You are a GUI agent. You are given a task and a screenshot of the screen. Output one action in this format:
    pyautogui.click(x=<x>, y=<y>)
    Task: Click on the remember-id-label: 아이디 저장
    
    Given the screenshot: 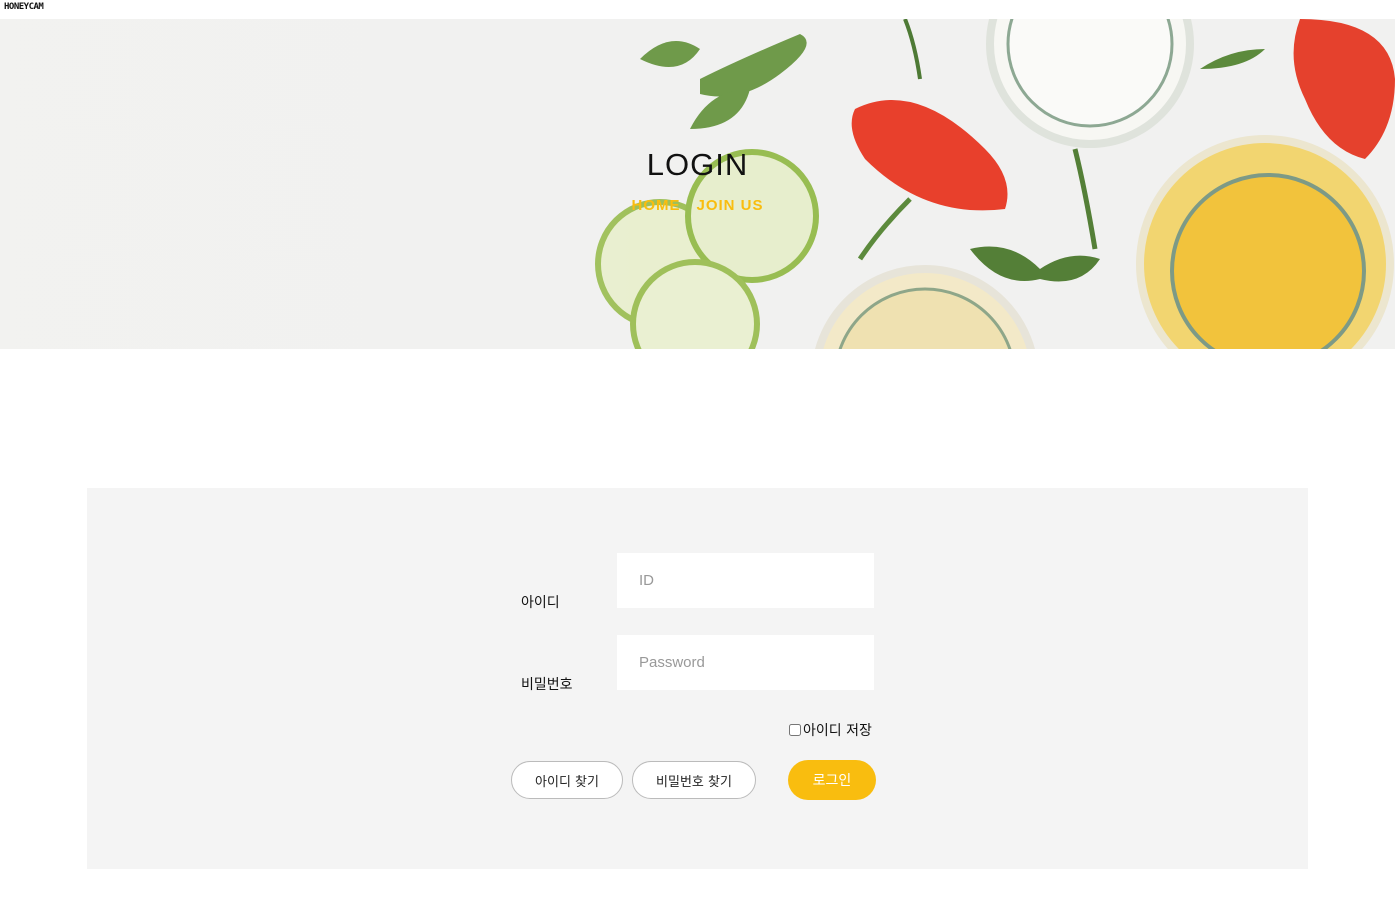 What is the action you would take?
    pyautogui.click(x=837, y=731)
    